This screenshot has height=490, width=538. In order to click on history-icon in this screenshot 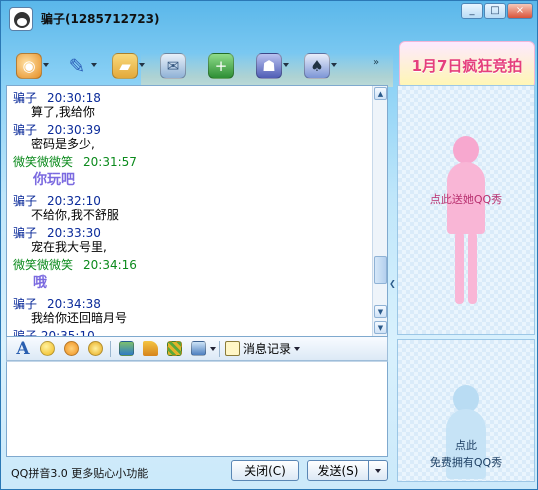, I will do `click(232, 348)`.